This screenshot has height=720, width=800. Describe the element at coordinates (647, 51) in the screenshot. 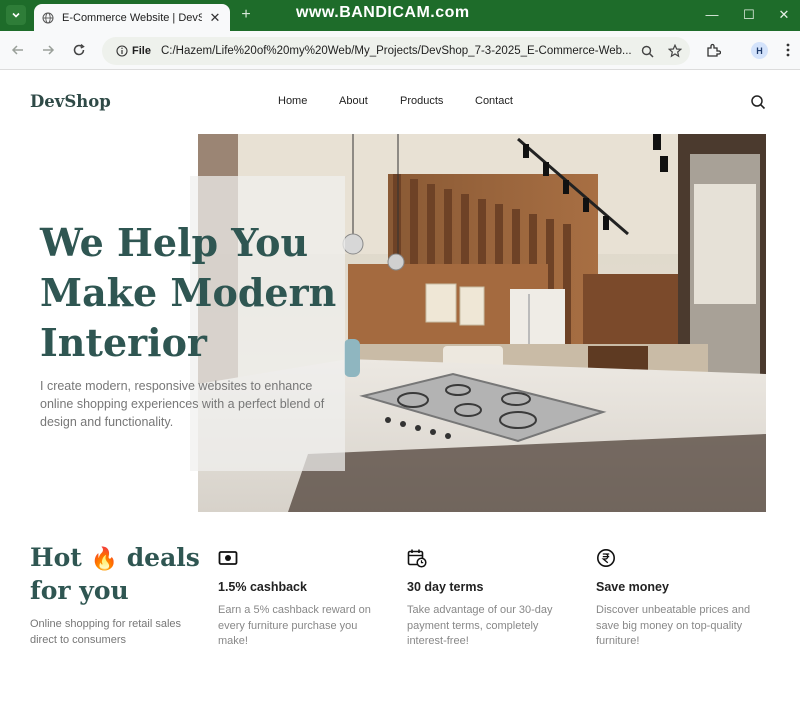

I see `zoom-search-icon` at that location.